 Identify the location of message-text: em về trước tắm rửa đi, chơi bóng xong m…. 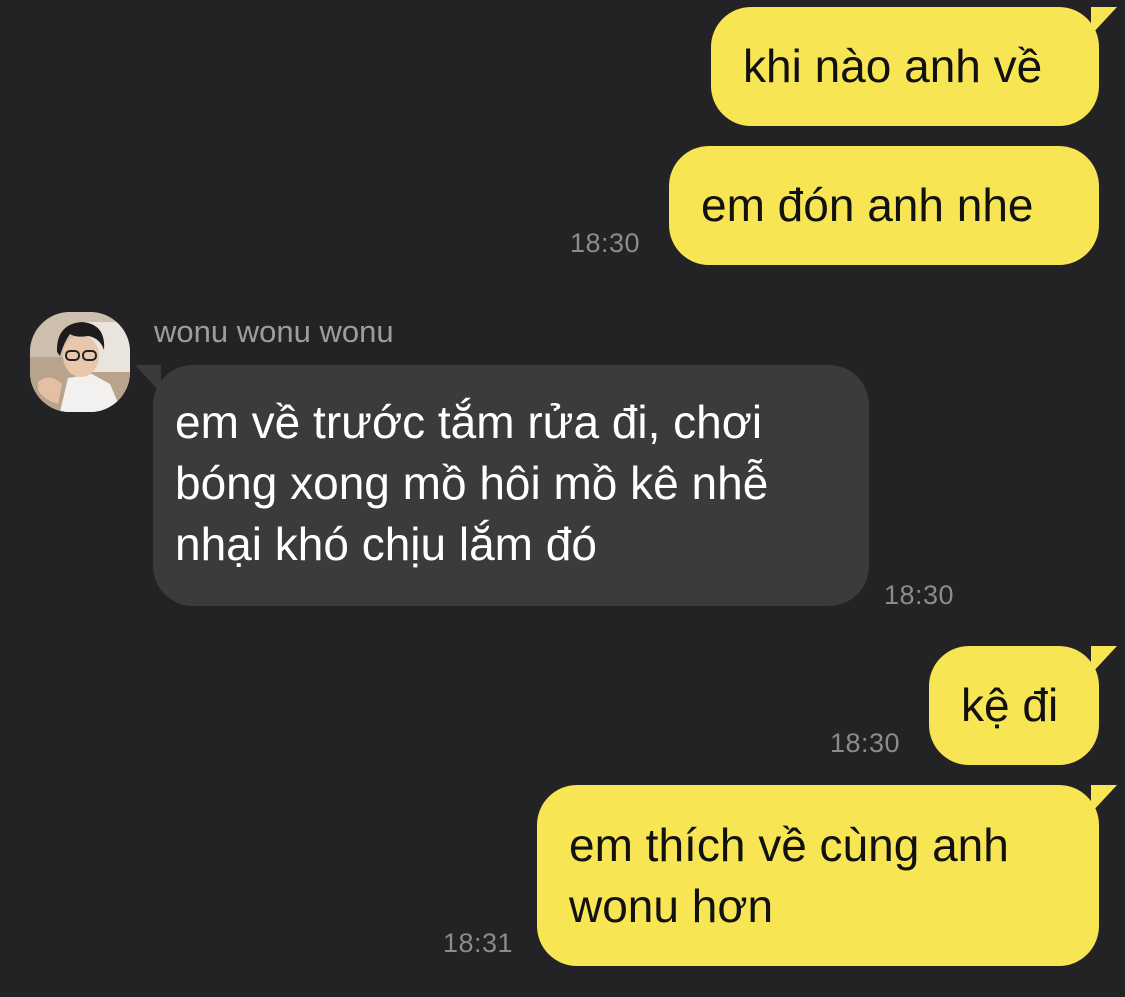
(472, 483).